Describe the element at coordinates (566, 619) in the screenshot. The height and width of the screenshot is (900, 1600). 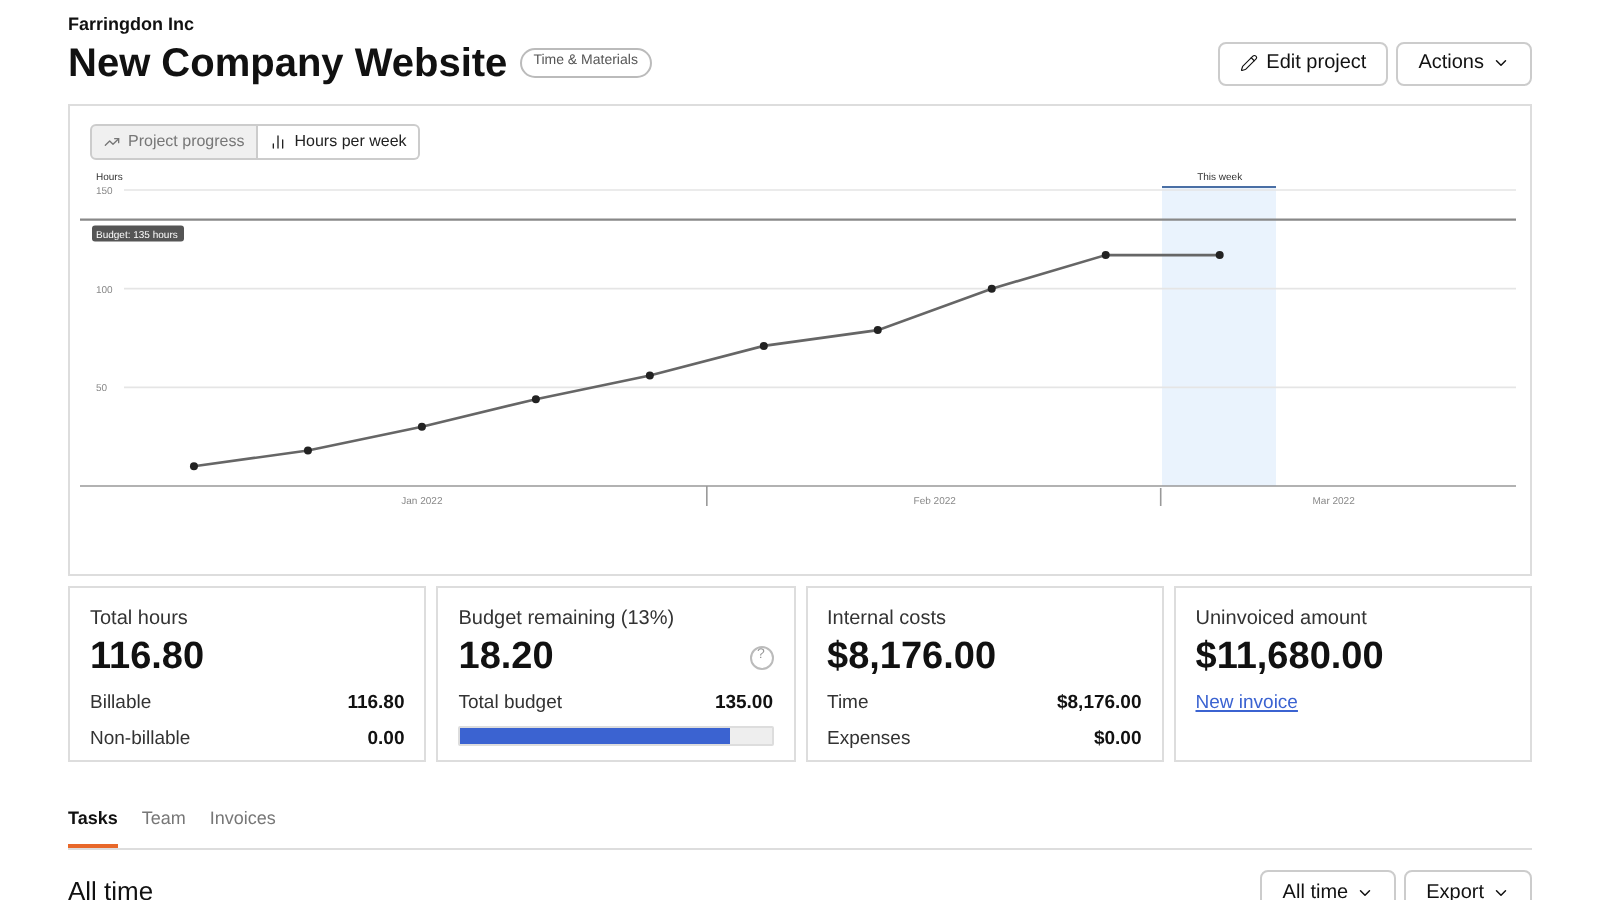
I see `stat-title: Budget remaining (13%)` at that location.